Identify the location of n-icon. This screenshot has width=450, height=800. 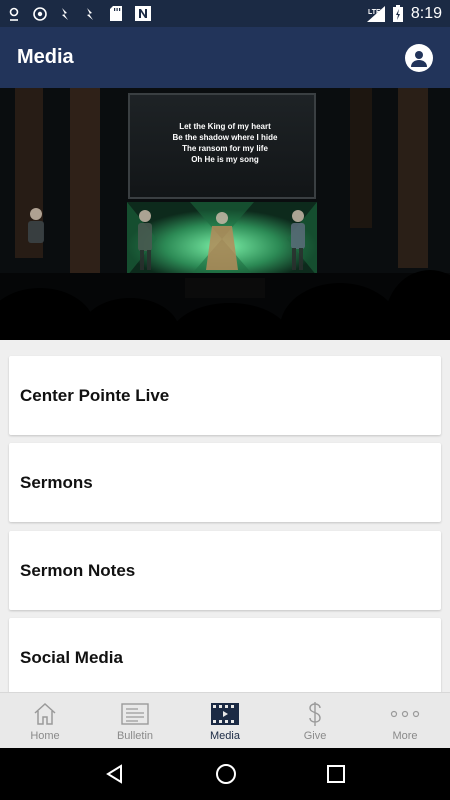
(143, 13).